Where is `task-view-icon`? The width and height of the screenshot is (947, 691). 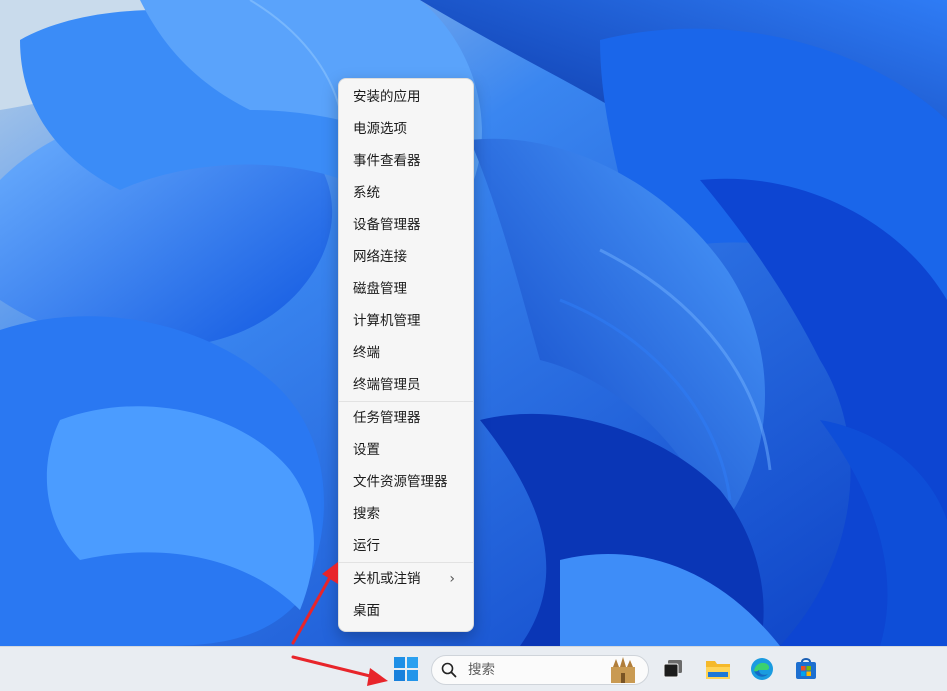 task-view-icon is located at coordinates (672, 669).